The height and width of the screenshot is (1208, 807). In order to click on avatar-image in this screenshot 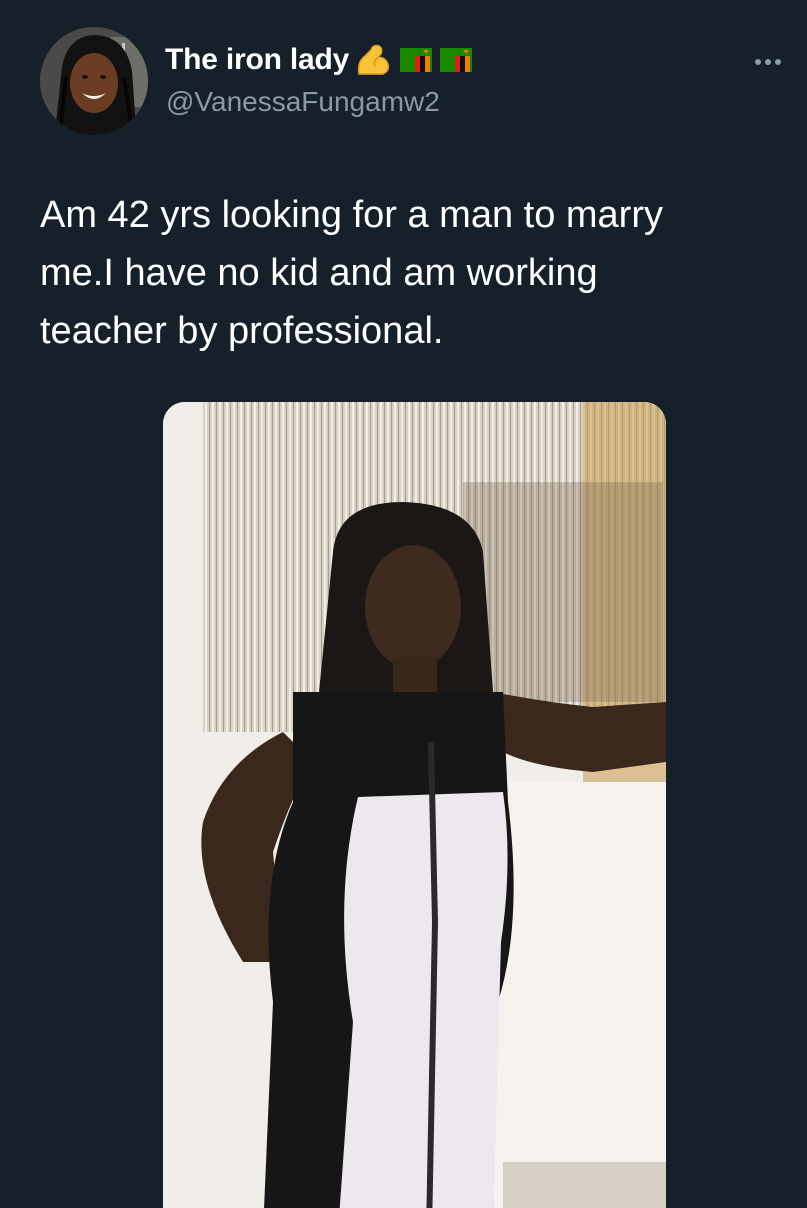, I will do `click(94, 81)`.